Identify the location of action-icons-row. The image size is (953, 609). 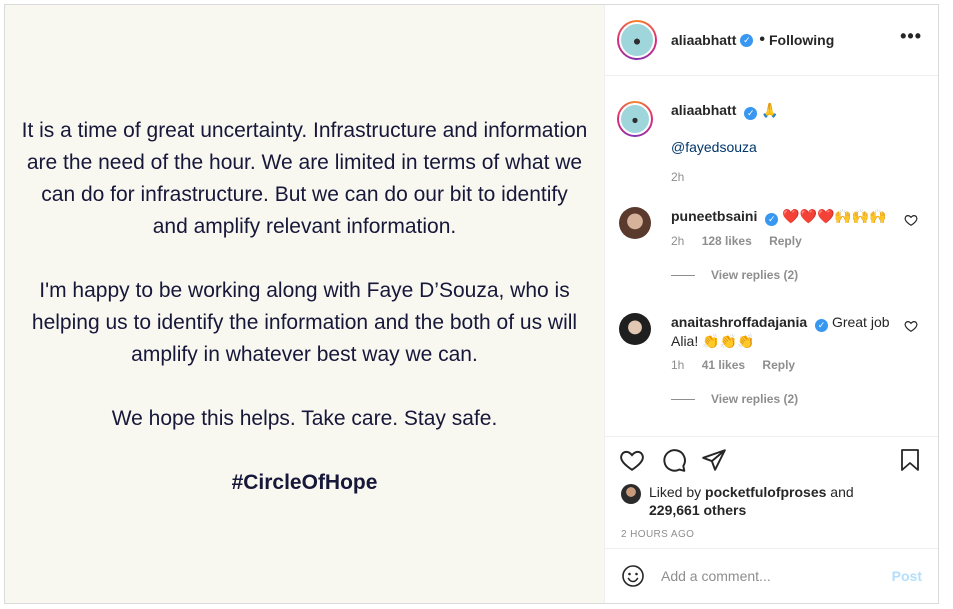
(771, 460).